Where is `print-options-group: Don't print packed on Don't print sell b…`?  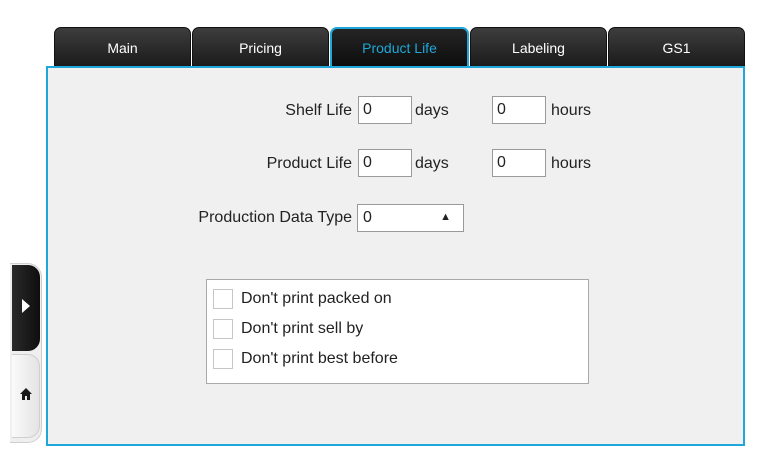 print-options-group: Don't print packed on Don't print sell b… is located at coordinates (397, 331).